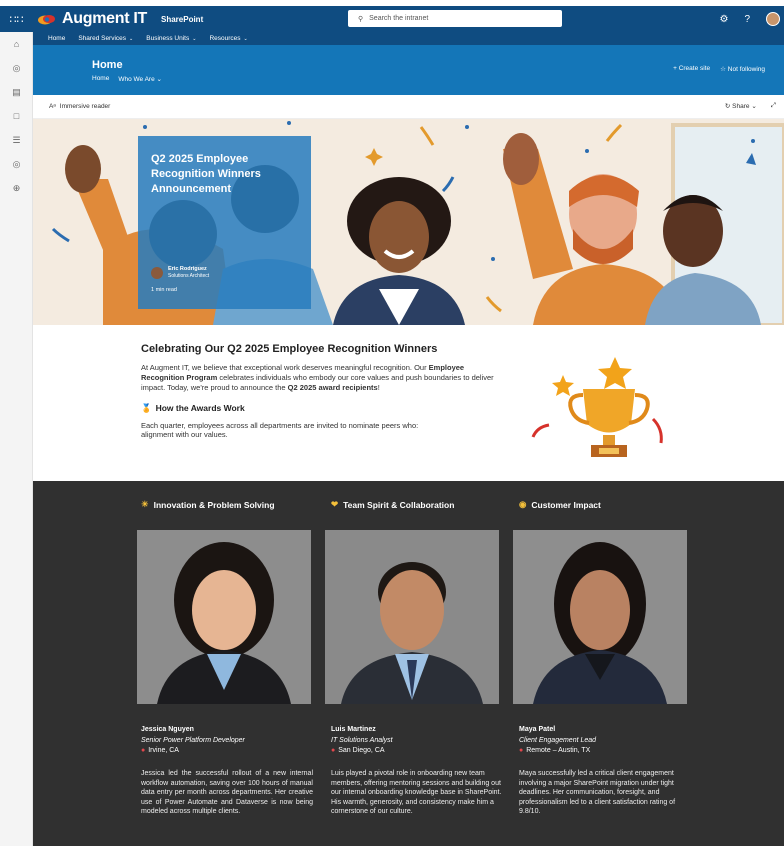 The image size is (784, 846). Describe the element at coordinates (773, 106) in the screenshot. I see `expand-icon: ⤢` at that location.